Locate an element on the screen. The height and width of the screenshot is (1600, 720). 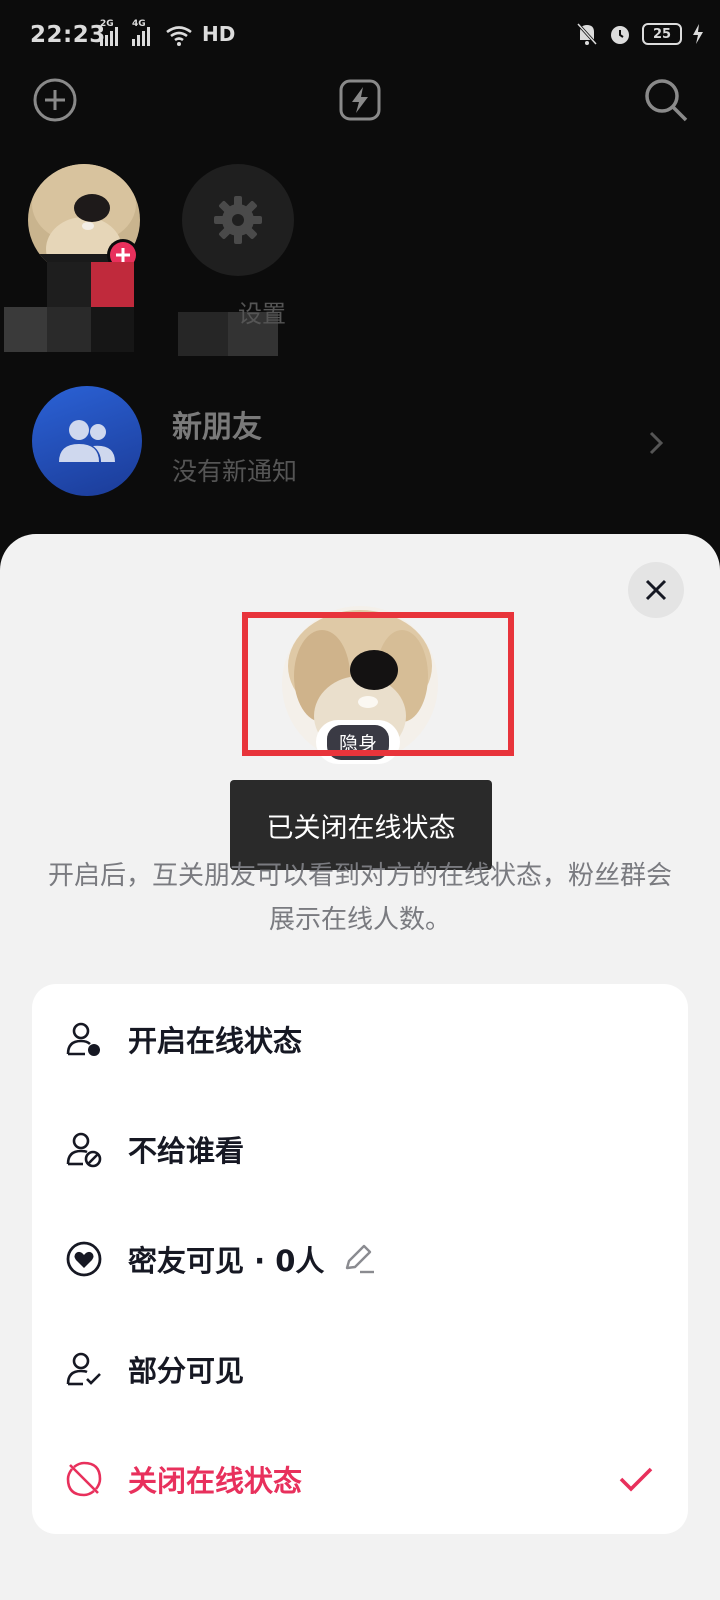
gear-icon is located at coordinates (238, 220).